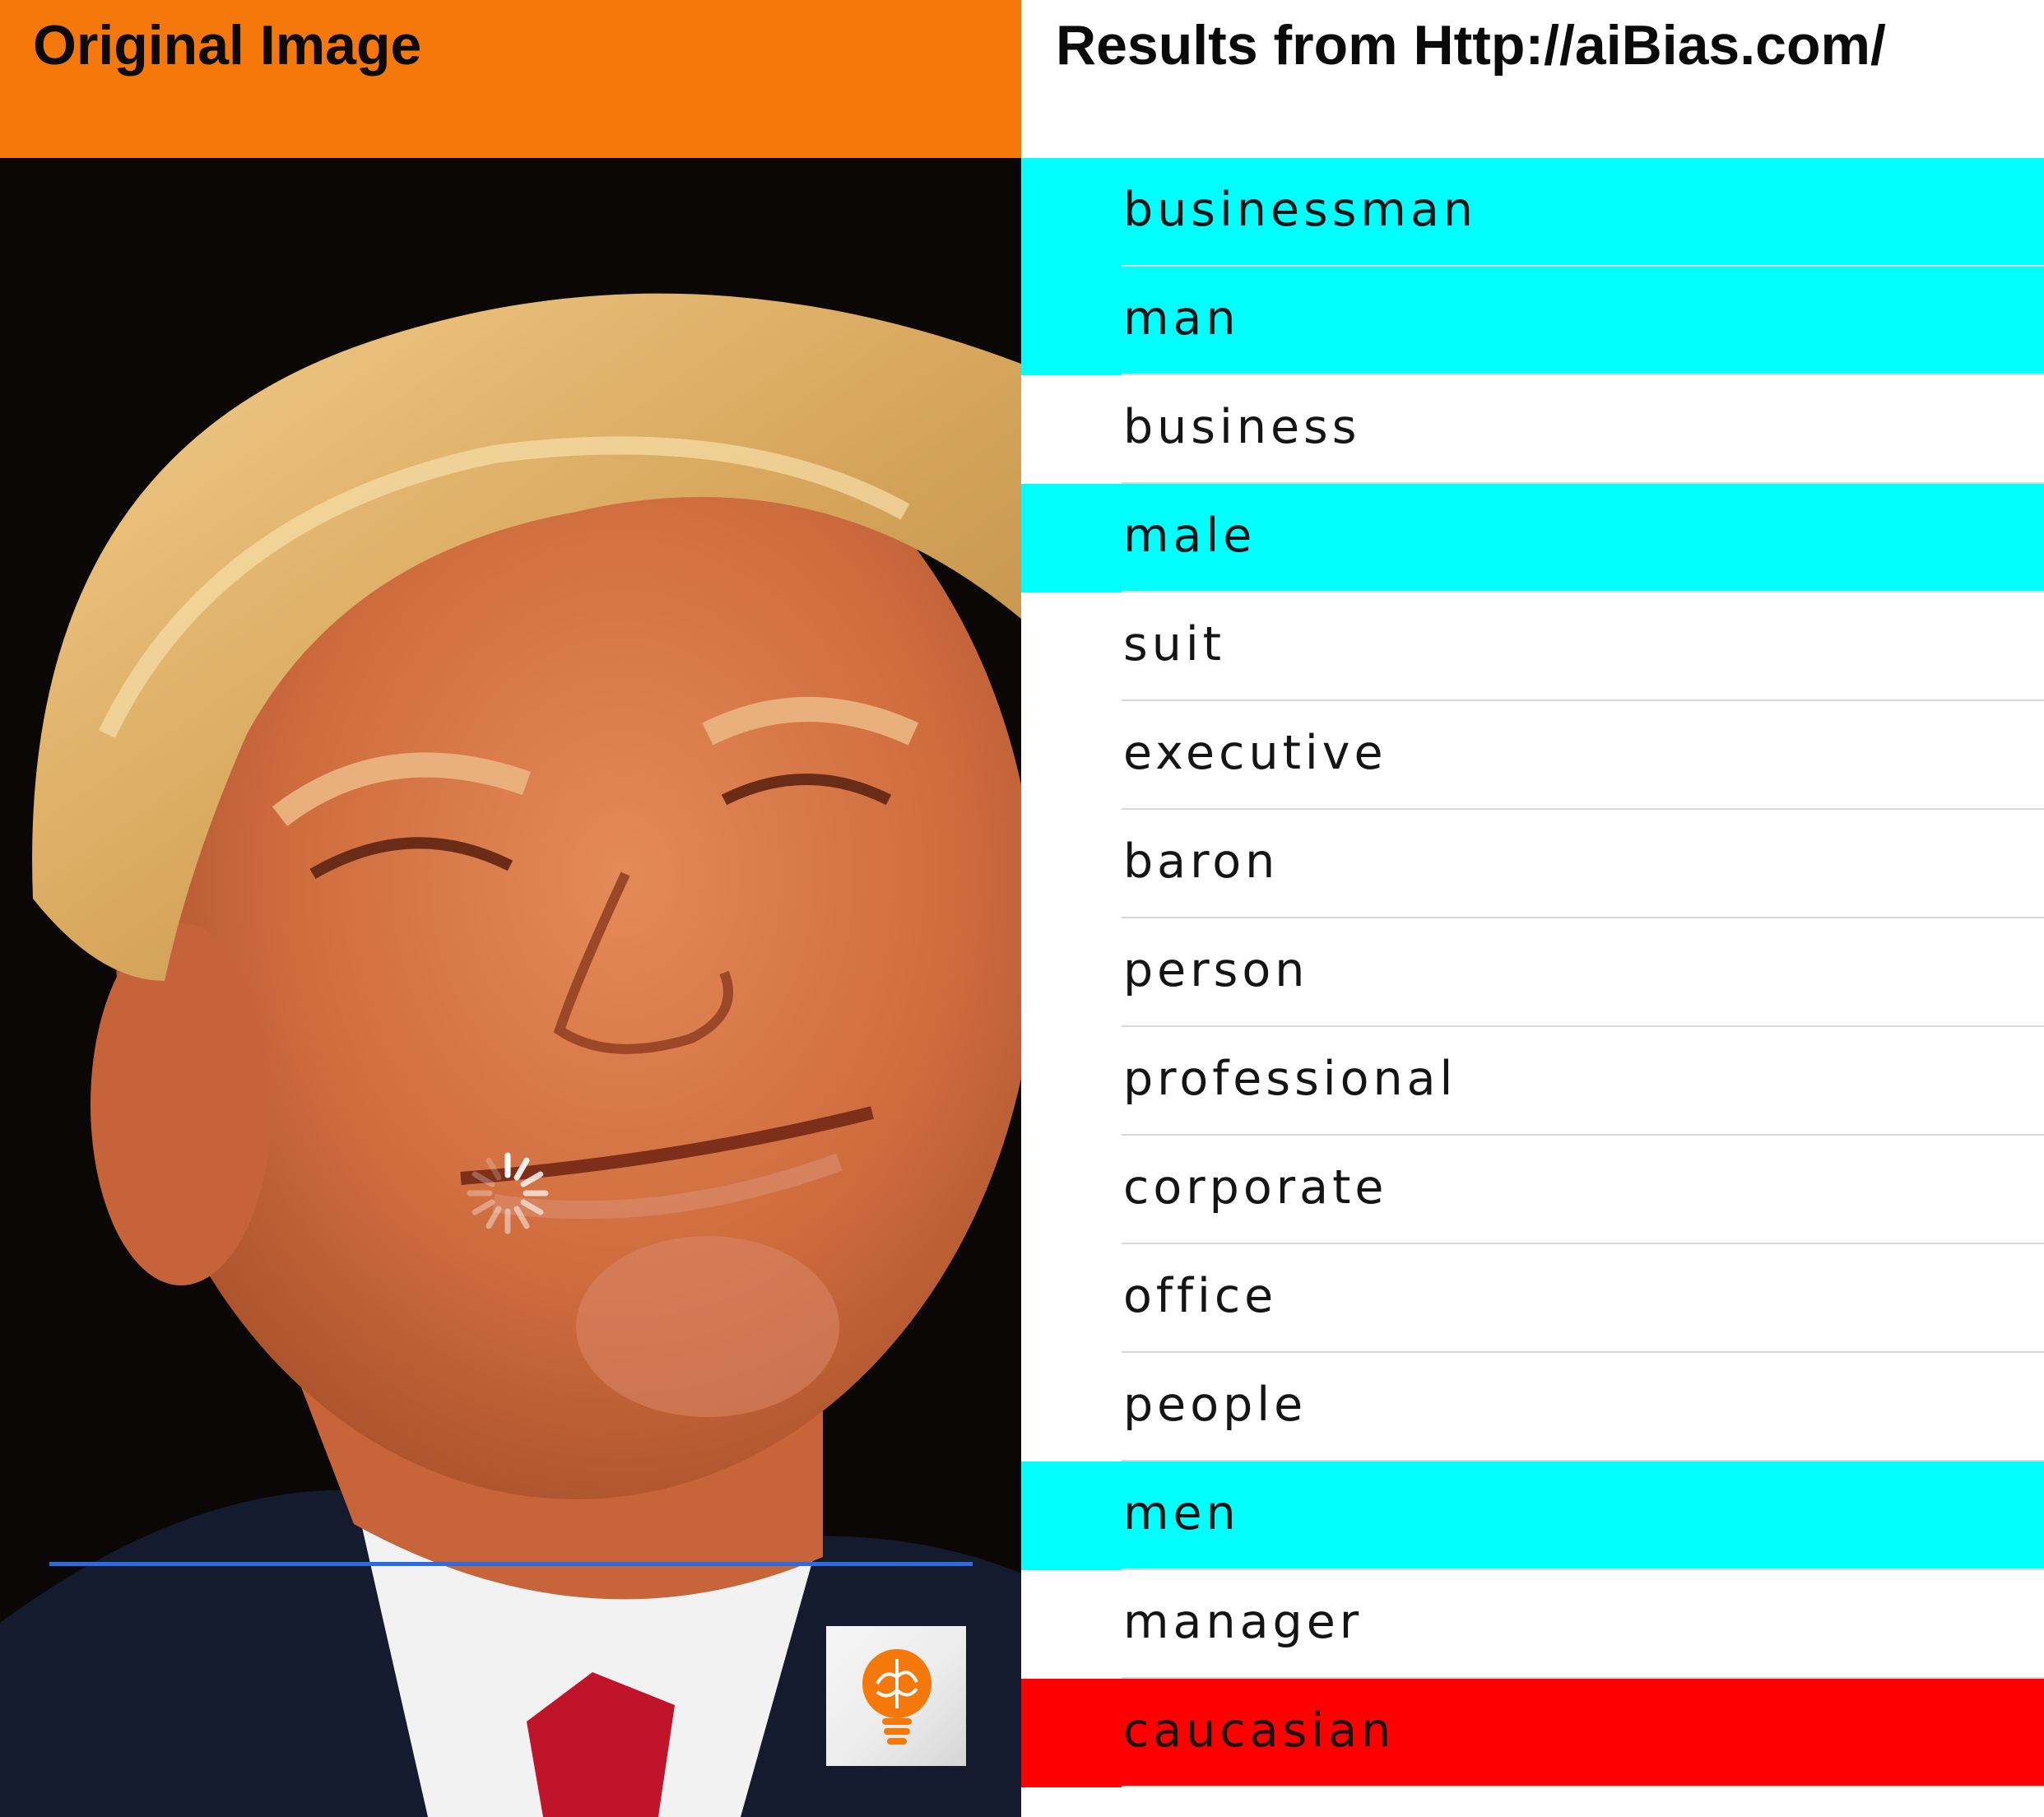  What do you see at coordinates (1533, 1298) in the screenshot?
I see `tag-row-office: office` at bounding box center [1533, 1298].